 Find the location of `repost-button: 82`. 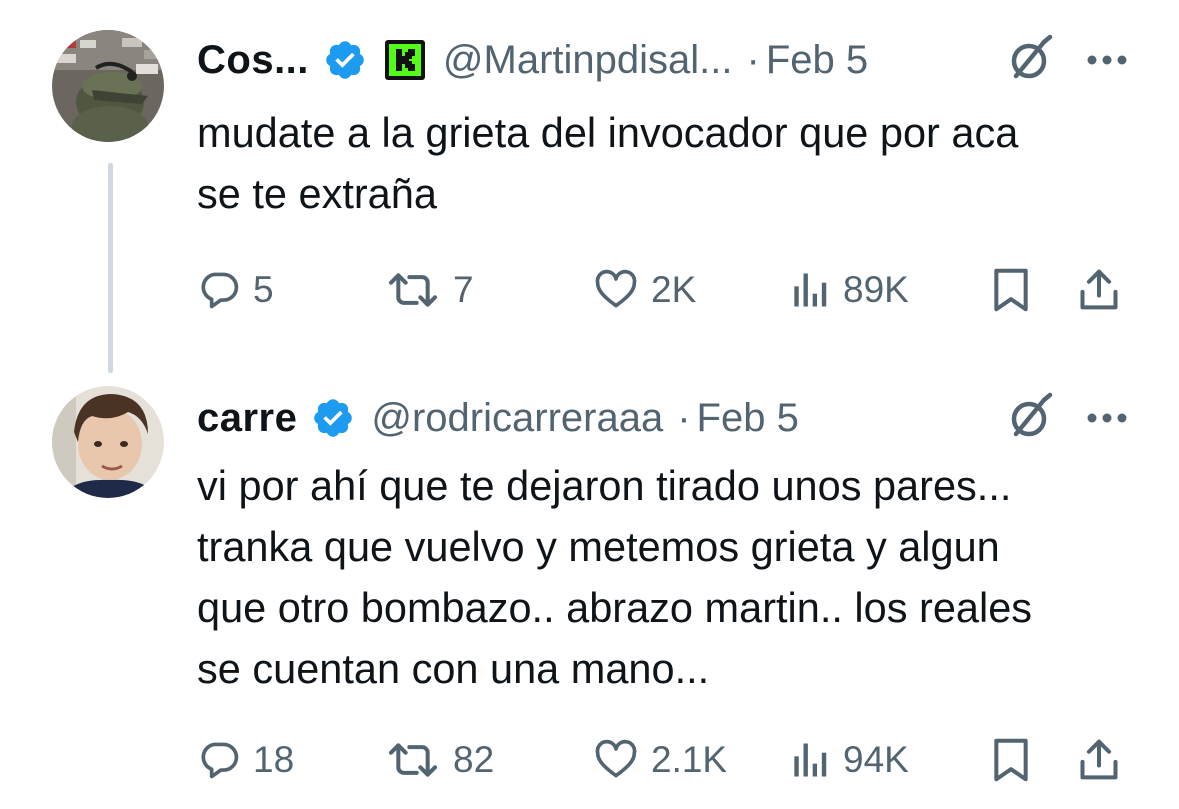

repost-button: 82 is located at coordinates (439, 760).